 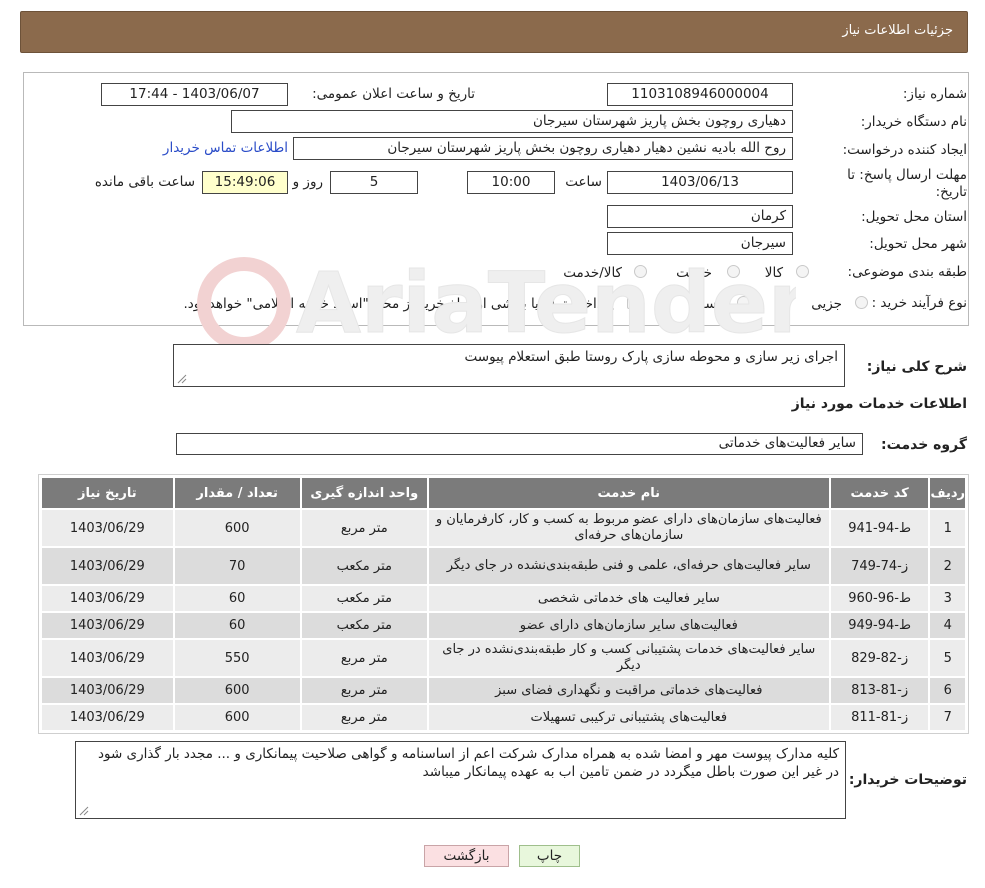 I want to click on cell-service-code: ط-94-949, so click(x=879, y=625).